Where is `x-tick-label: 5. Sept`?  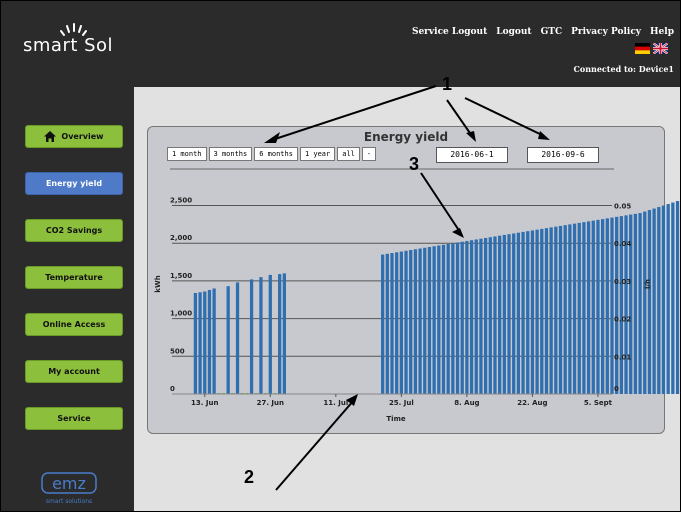
x-tick-label: 5. Sept is located at coordinates (598, 403).